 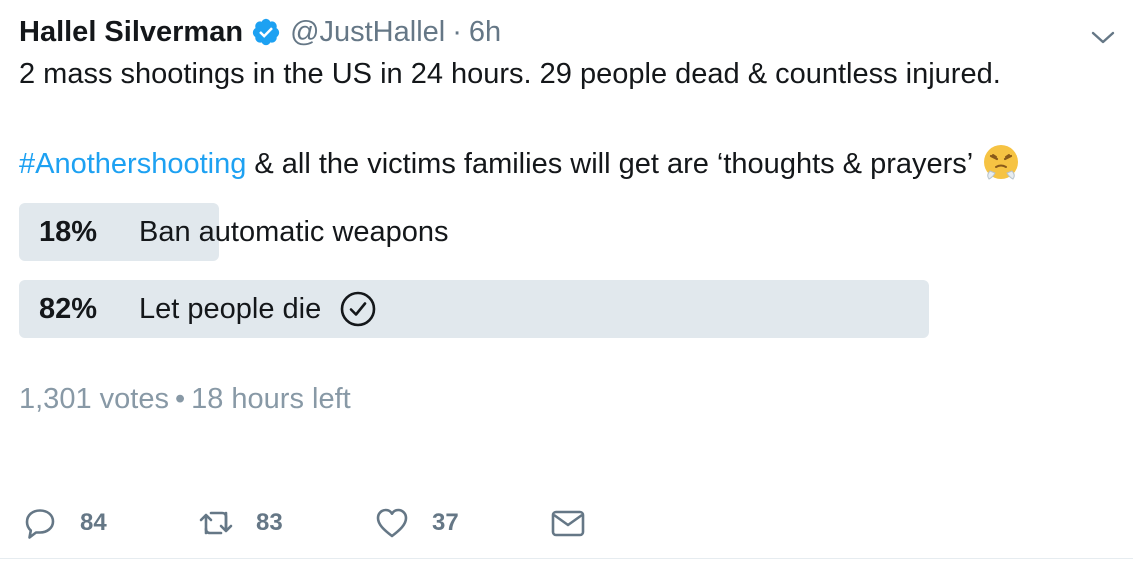 I want to click on poll-meta: 1,301 votes • 18 hours left, so click(x=185, y=399).